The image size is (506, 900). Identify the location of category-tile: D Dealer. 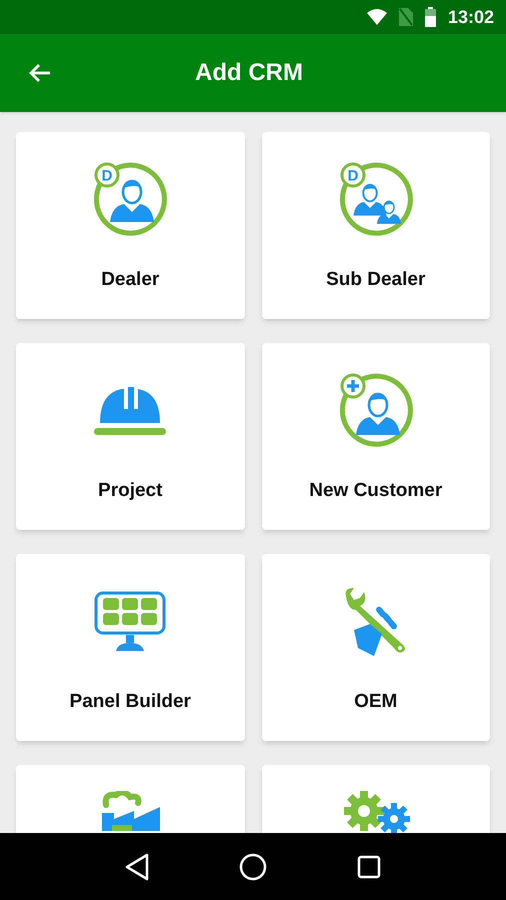
(130, 225).